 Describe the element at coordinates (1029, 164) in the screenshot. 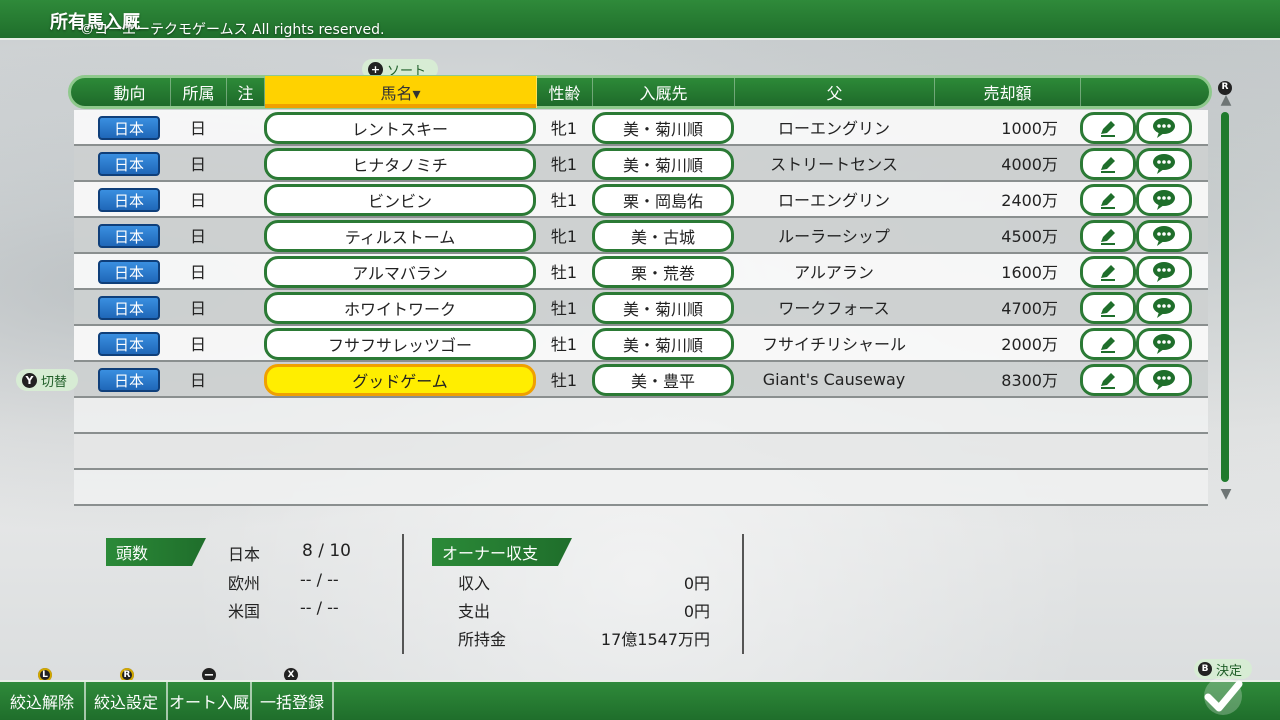

I see `price-cell: 4000万` at that location.